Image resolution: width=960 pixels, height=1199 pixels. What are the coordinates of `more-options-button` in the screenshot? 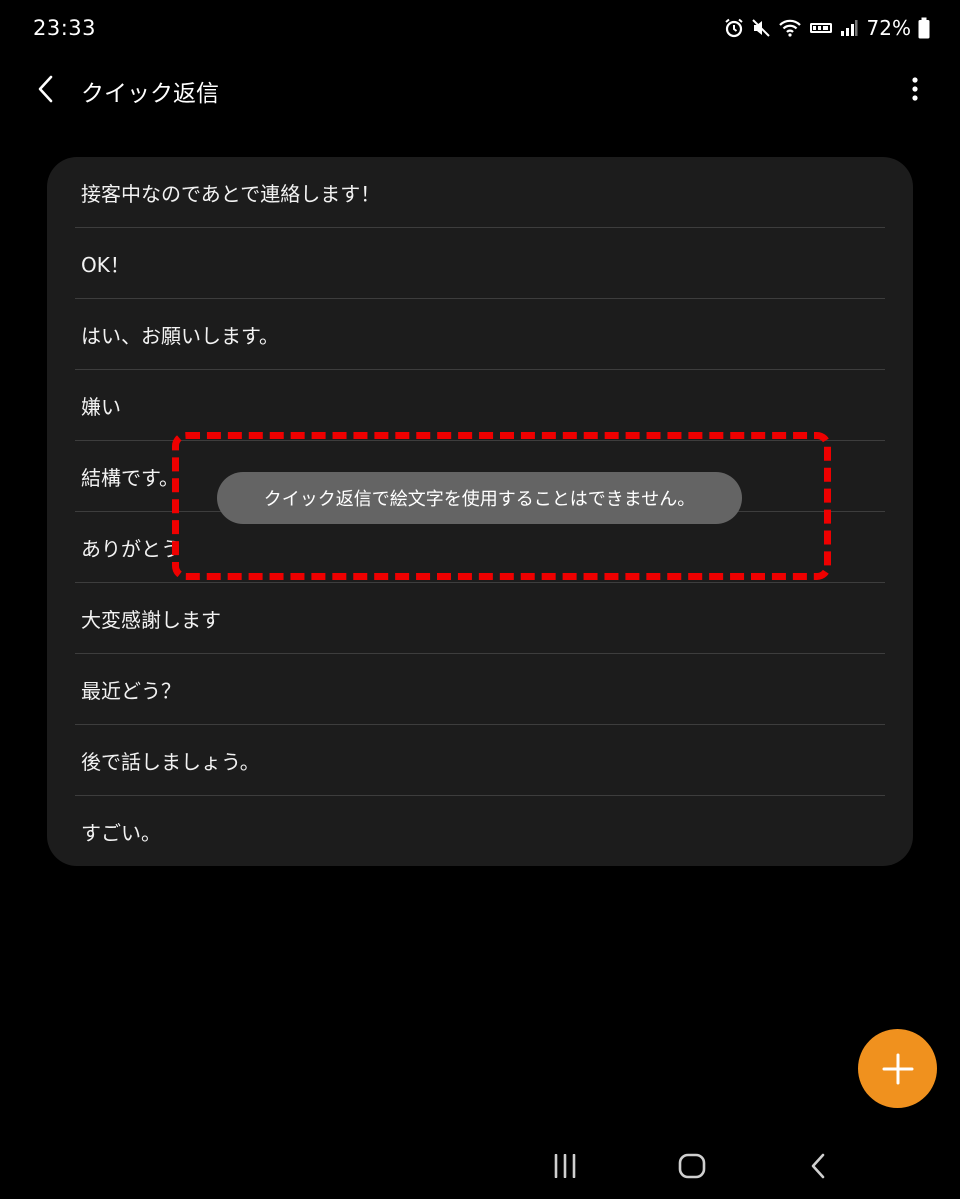 It's located at (915, 89).